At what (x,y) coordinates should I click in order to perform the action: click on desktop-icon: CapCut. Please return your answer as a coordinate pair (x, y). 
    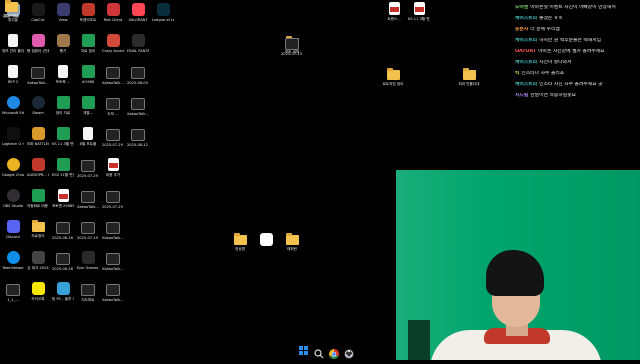
    Looking at the image, I should click on (38, 12).